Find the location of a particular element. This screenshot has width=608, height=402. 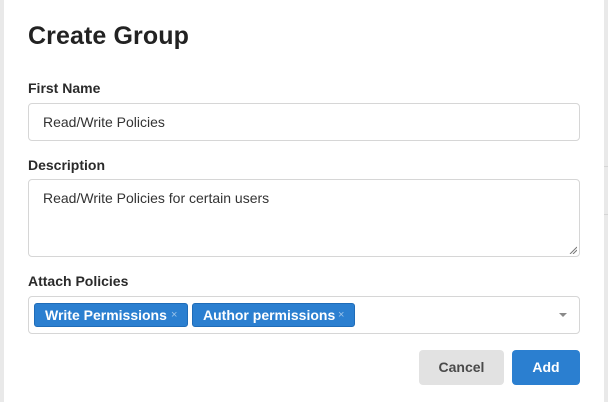

policy-tag: Write Permissions × is located at coordinates (111, 315).